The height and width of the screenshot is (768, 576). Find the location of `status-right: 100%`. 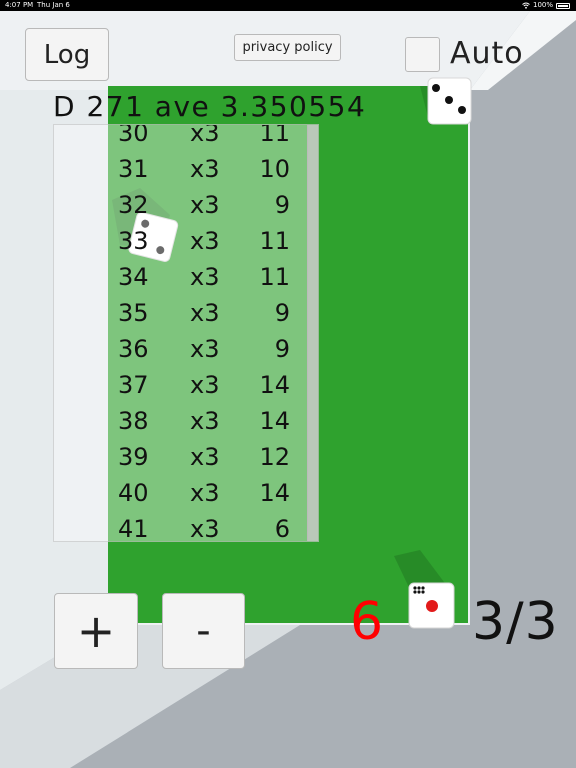

status-right: 100% is located at coordinates (546, 5).